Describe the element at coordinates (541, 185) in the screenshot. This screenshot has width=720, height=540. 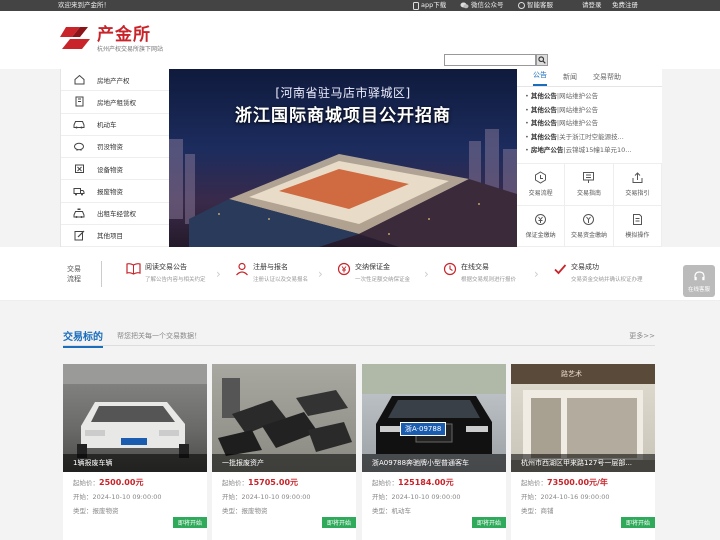
I see `shortcut-trade-flow: 交易流程` at that location.